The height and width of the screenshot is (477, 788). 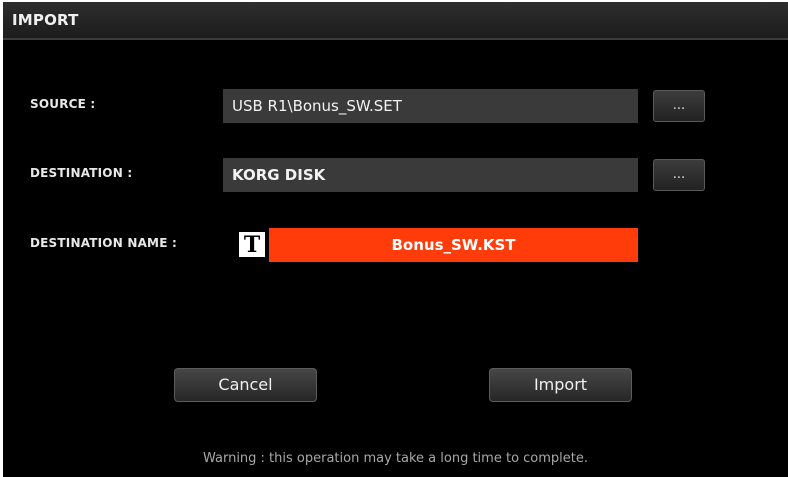 What do you see at coordinates (81, 173) in the screenshot?
I see `destination-label: DESTINATION :` at bounding box center [81, 173].